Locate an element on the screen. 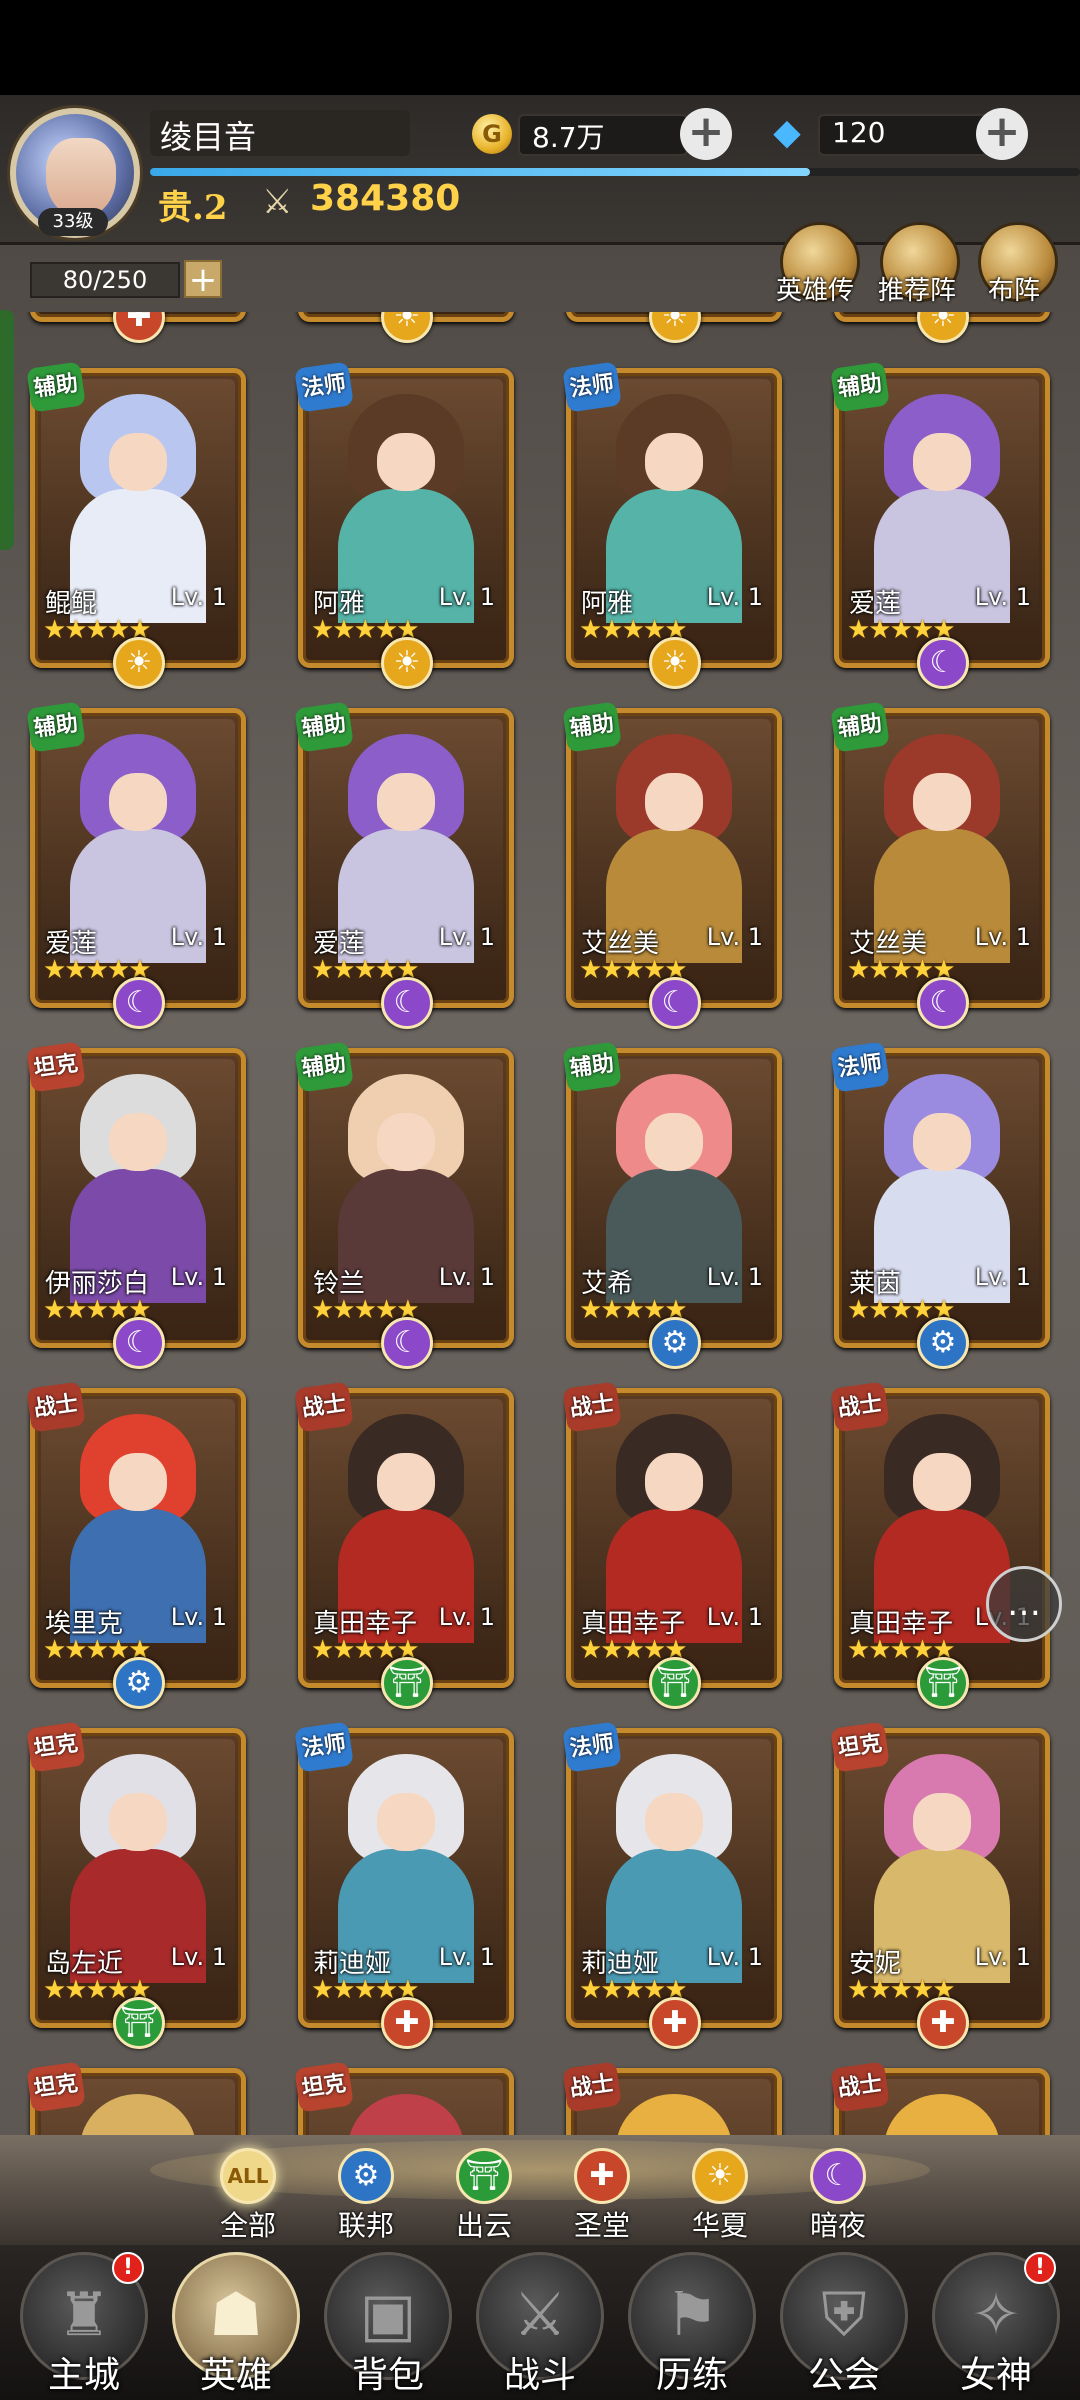  nav-goddess: ✧ 女神! is located at coordinates (996, 2326).